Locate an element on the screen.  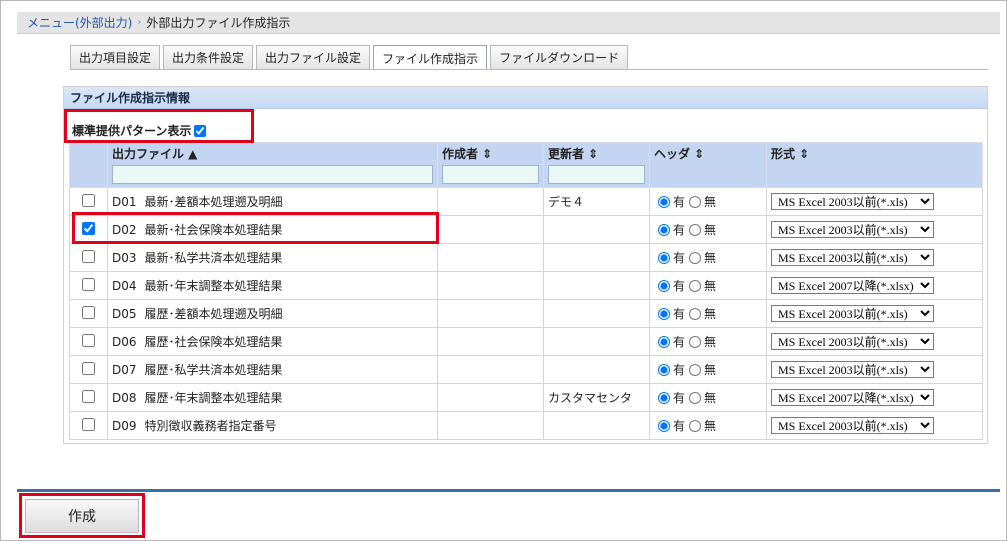
output-file-cell: D03 最新･私学共済本処理結果 is located at coordinates (272, 257).